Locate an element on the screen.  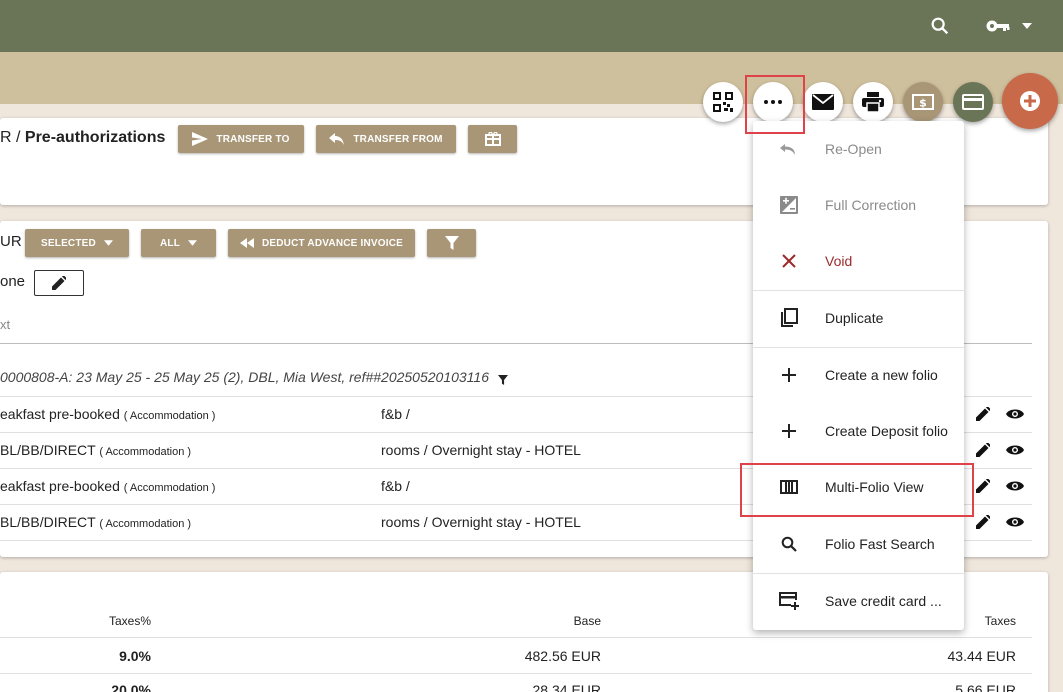
tax-rate: 20.0% is located at coordinates (131, 687).